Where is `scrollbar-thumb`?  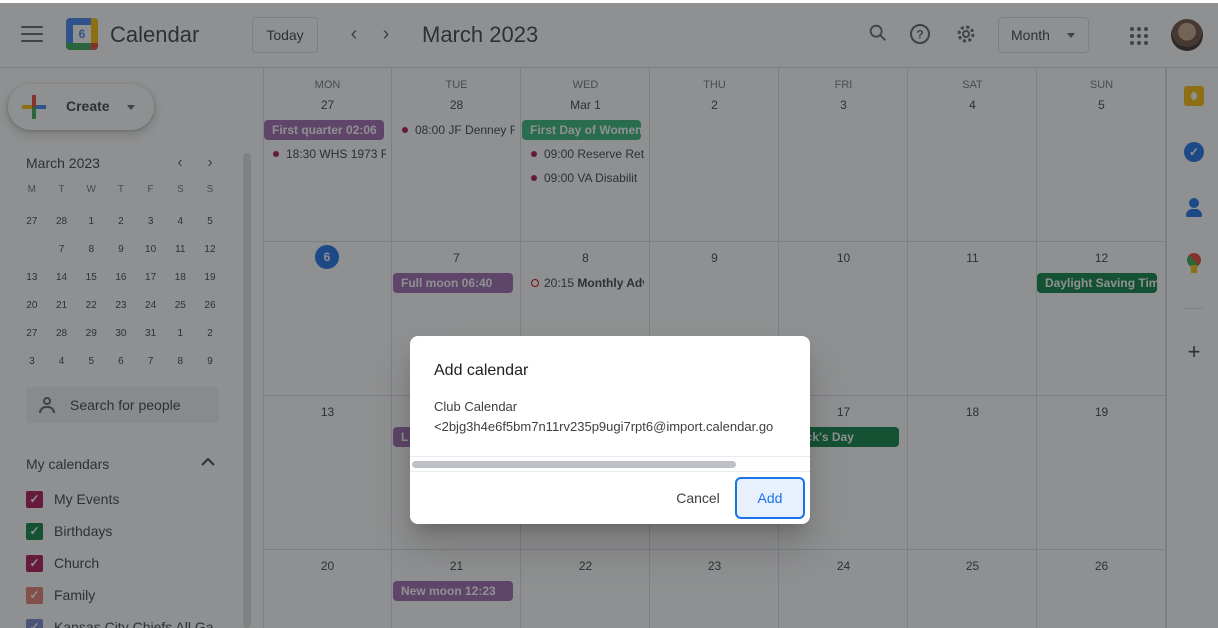
scrollbar-thumb is located at coordinates (574, 464).